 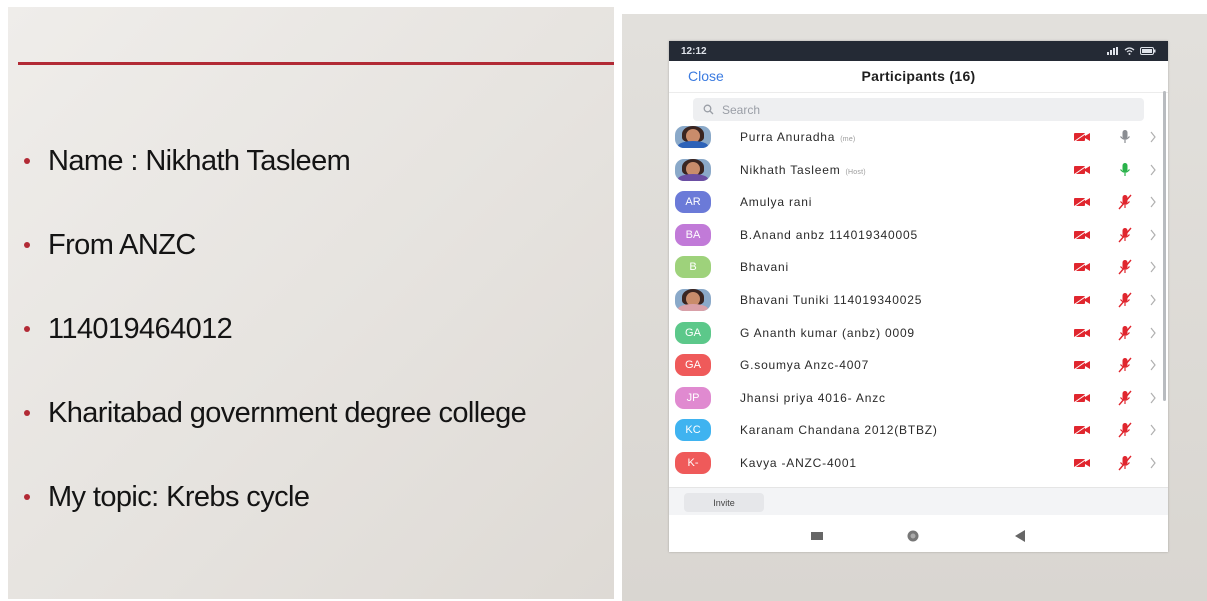 I want to click on mic-icon, so click(x=1125, y=169).